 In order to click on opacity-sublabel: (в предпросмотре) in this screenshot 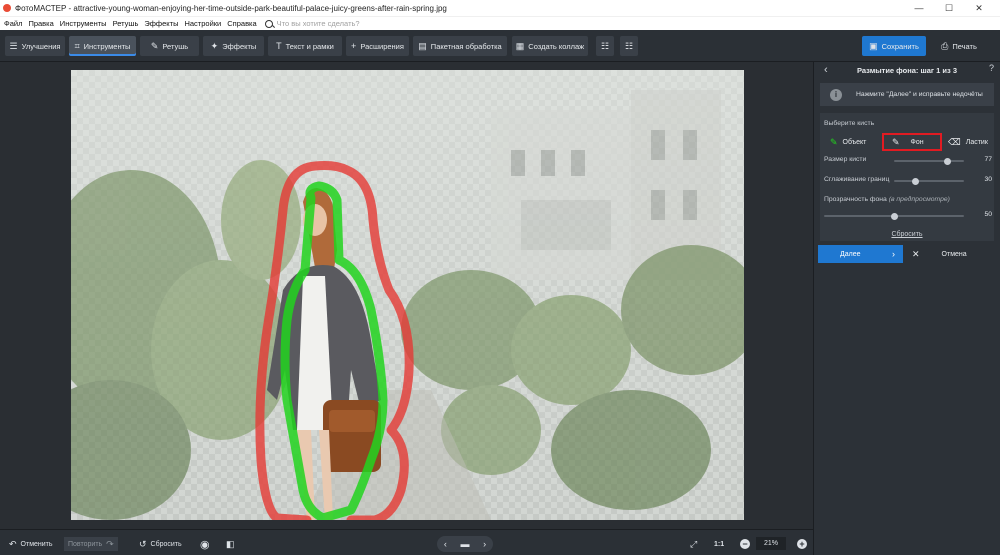, I will do `click(919, 199)`.